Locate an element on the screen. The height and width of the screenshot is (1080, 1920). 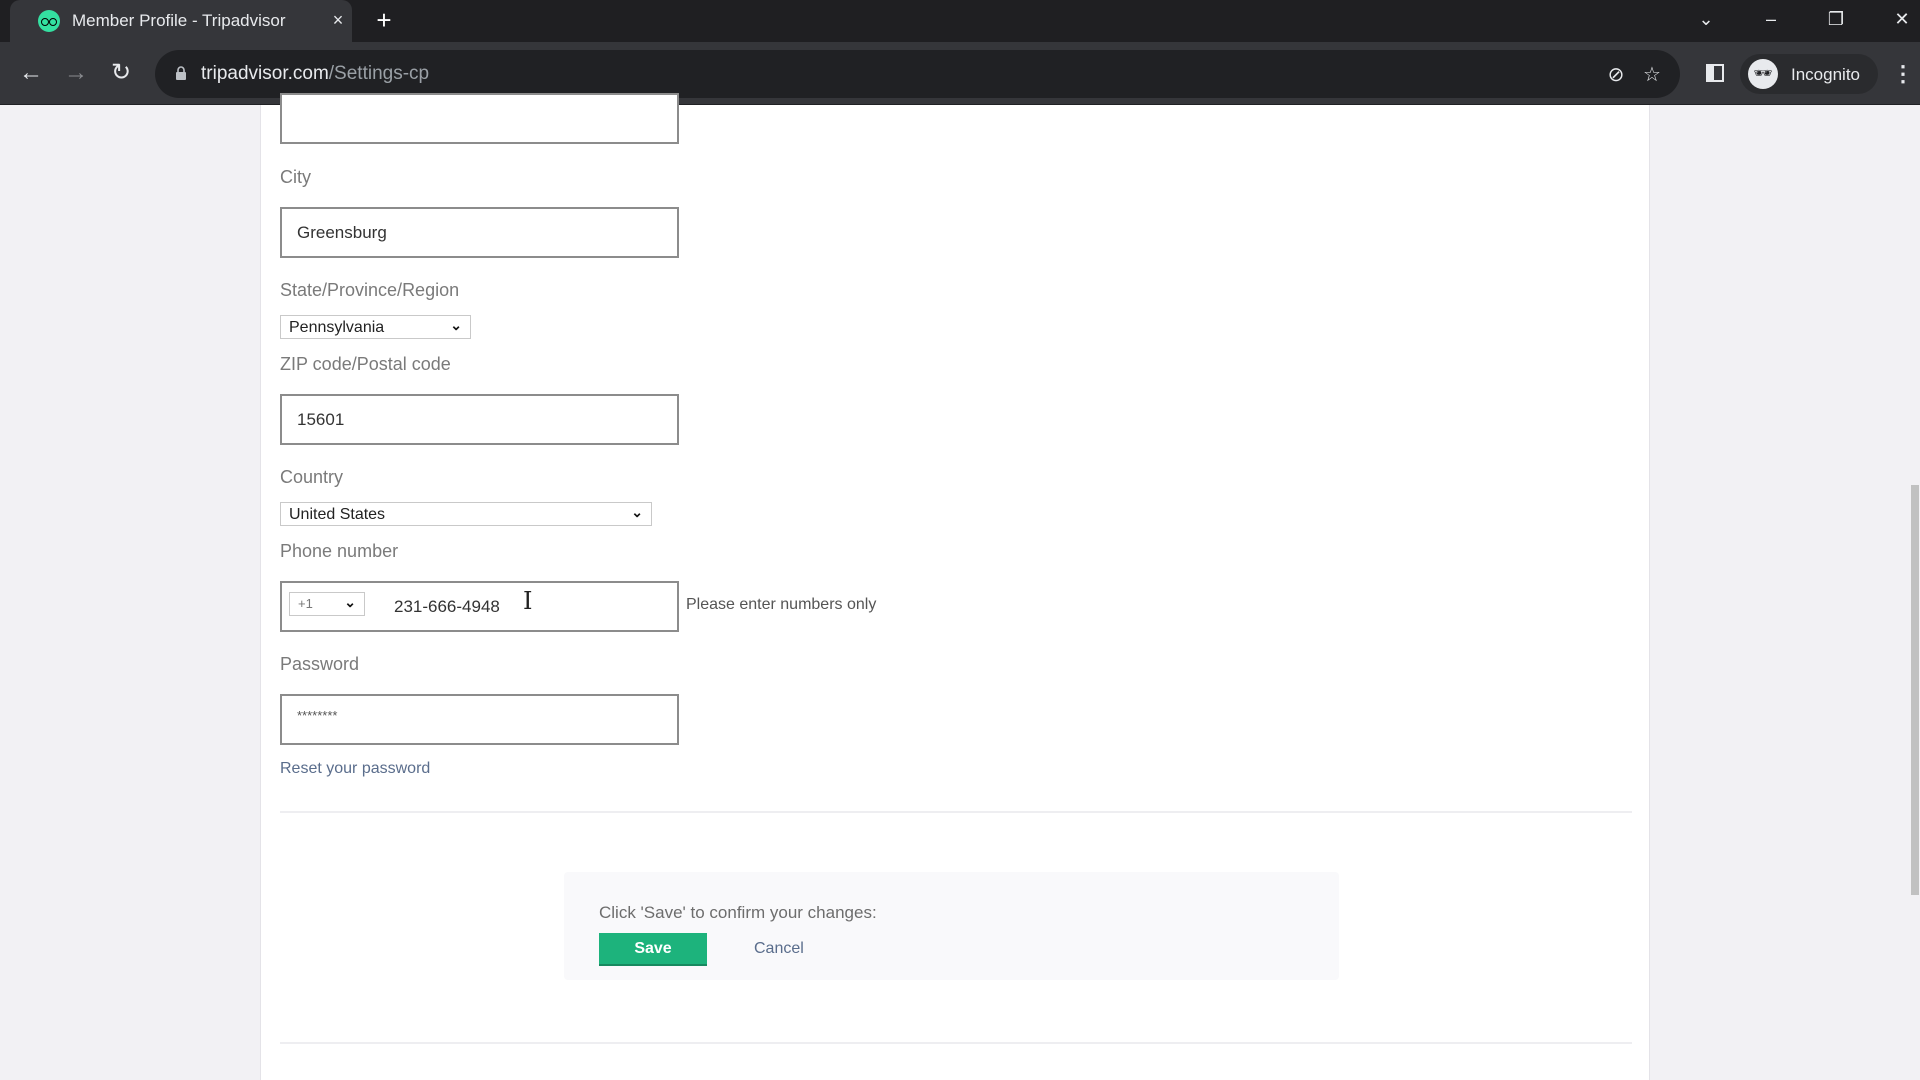
country-label: Country is located at coordinates (312, 477).